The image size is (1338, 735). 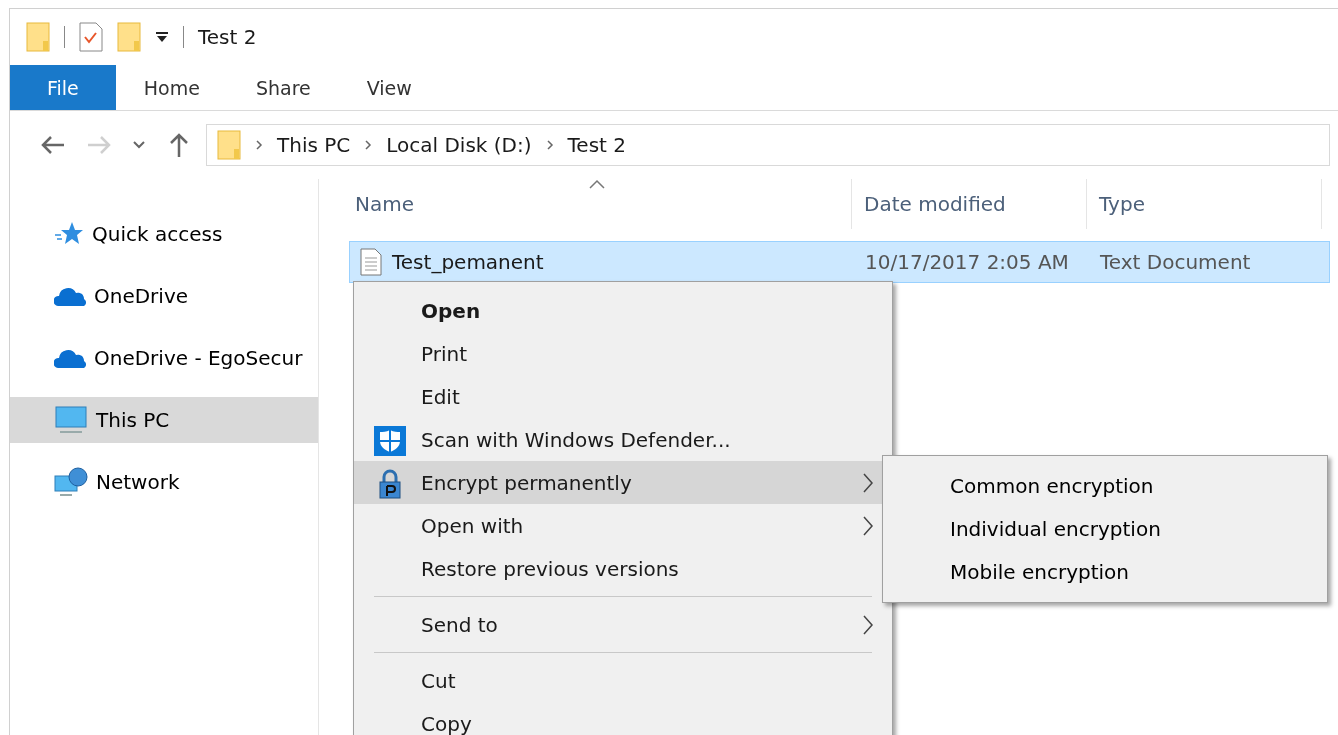 I want to click on sort-icon, so click(x=597, y=184).